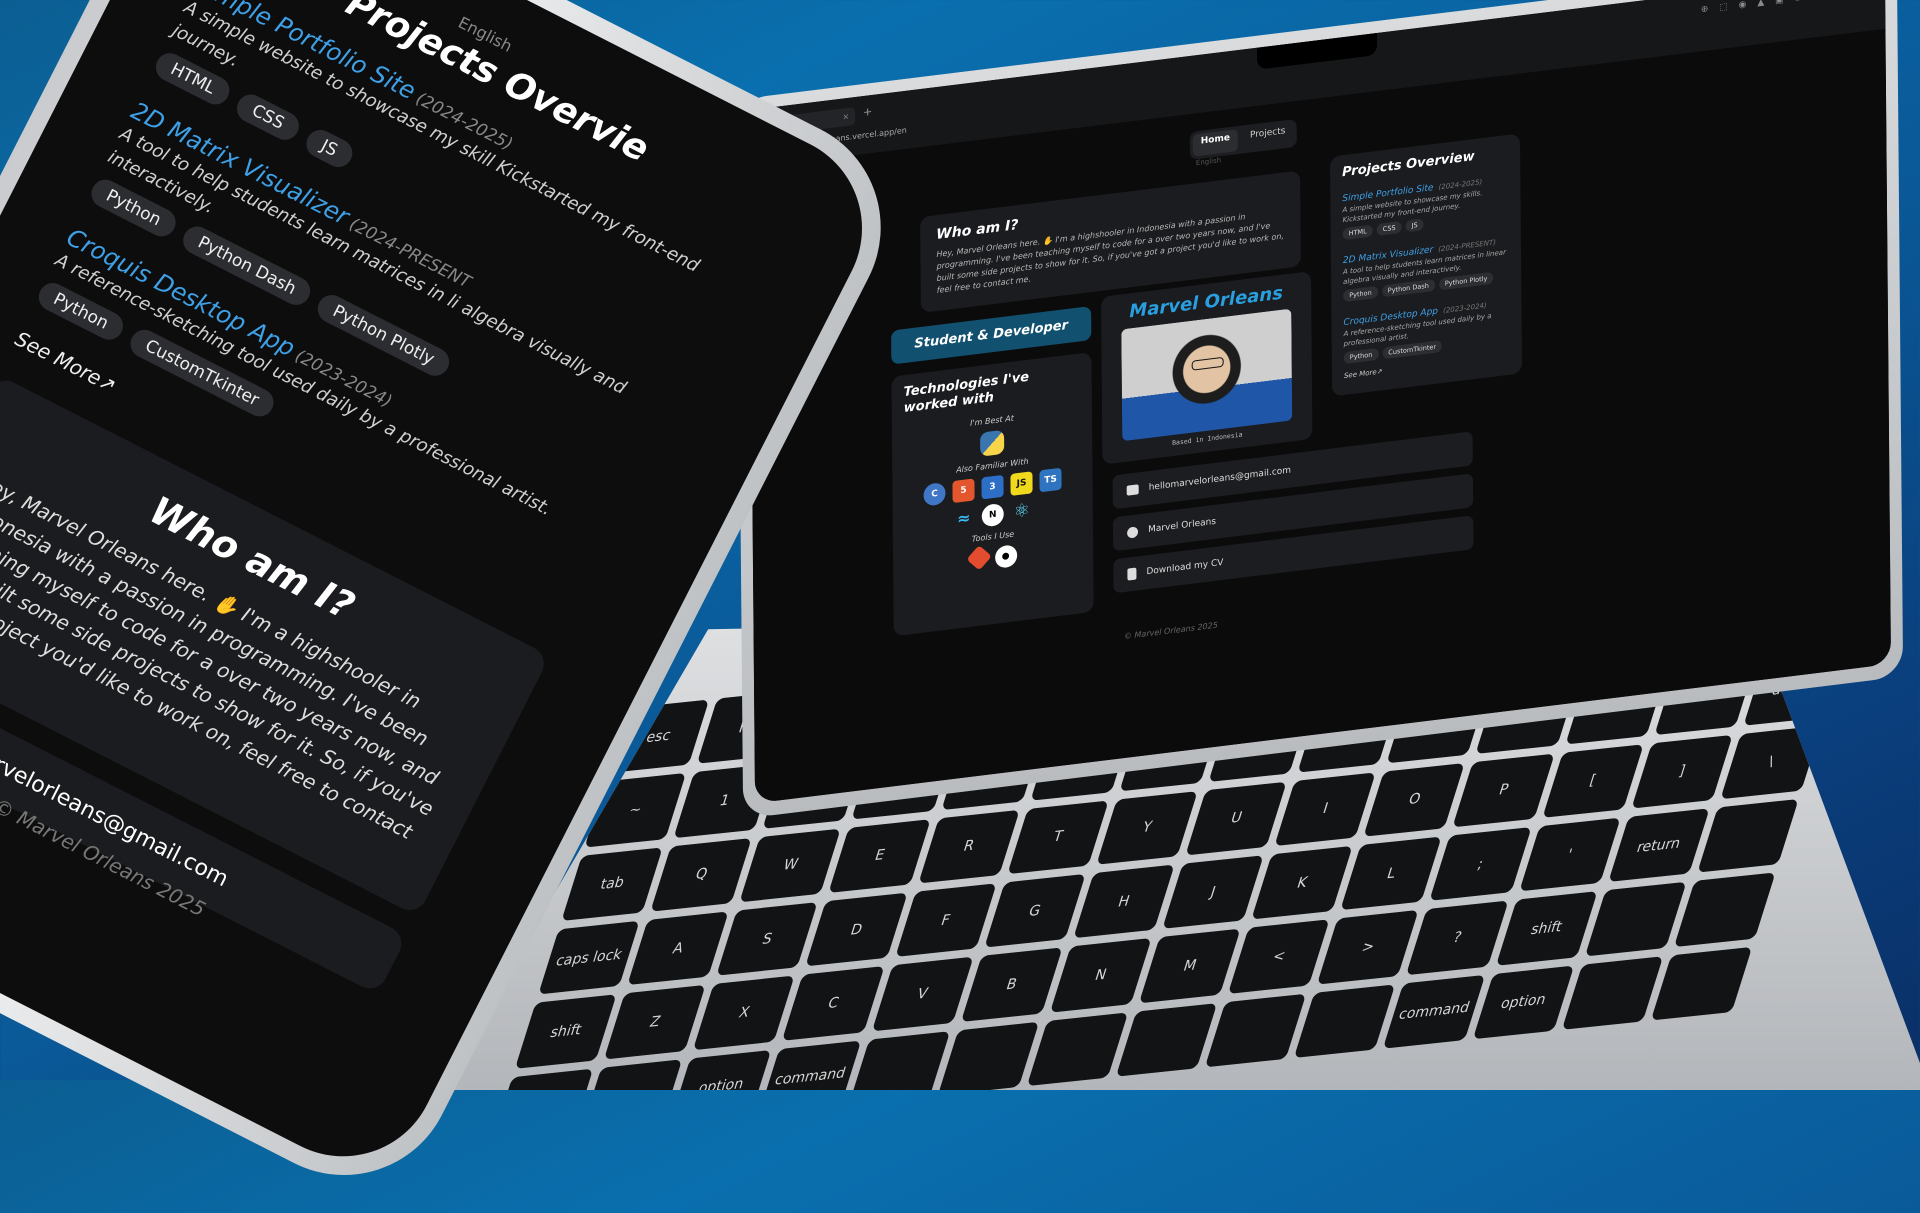  What do you see at coordinates (1034, 910) in the screenshot?
I see `keyboard-key: G` at bounding box center [1034, 910].